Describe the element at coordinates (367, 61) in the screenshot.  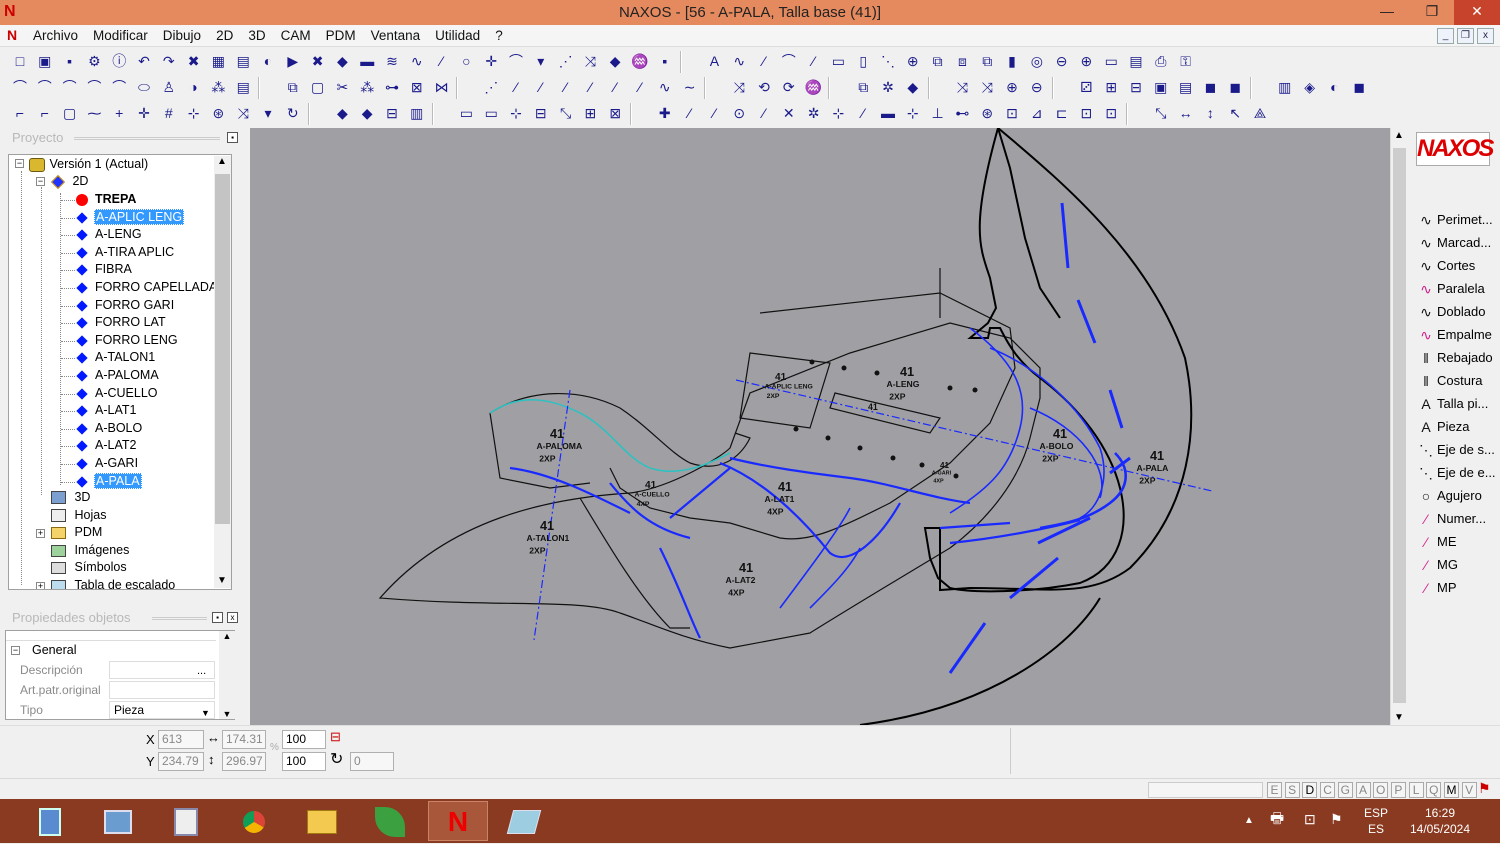
I see `toolbar-button-icon: ▬` at that location.